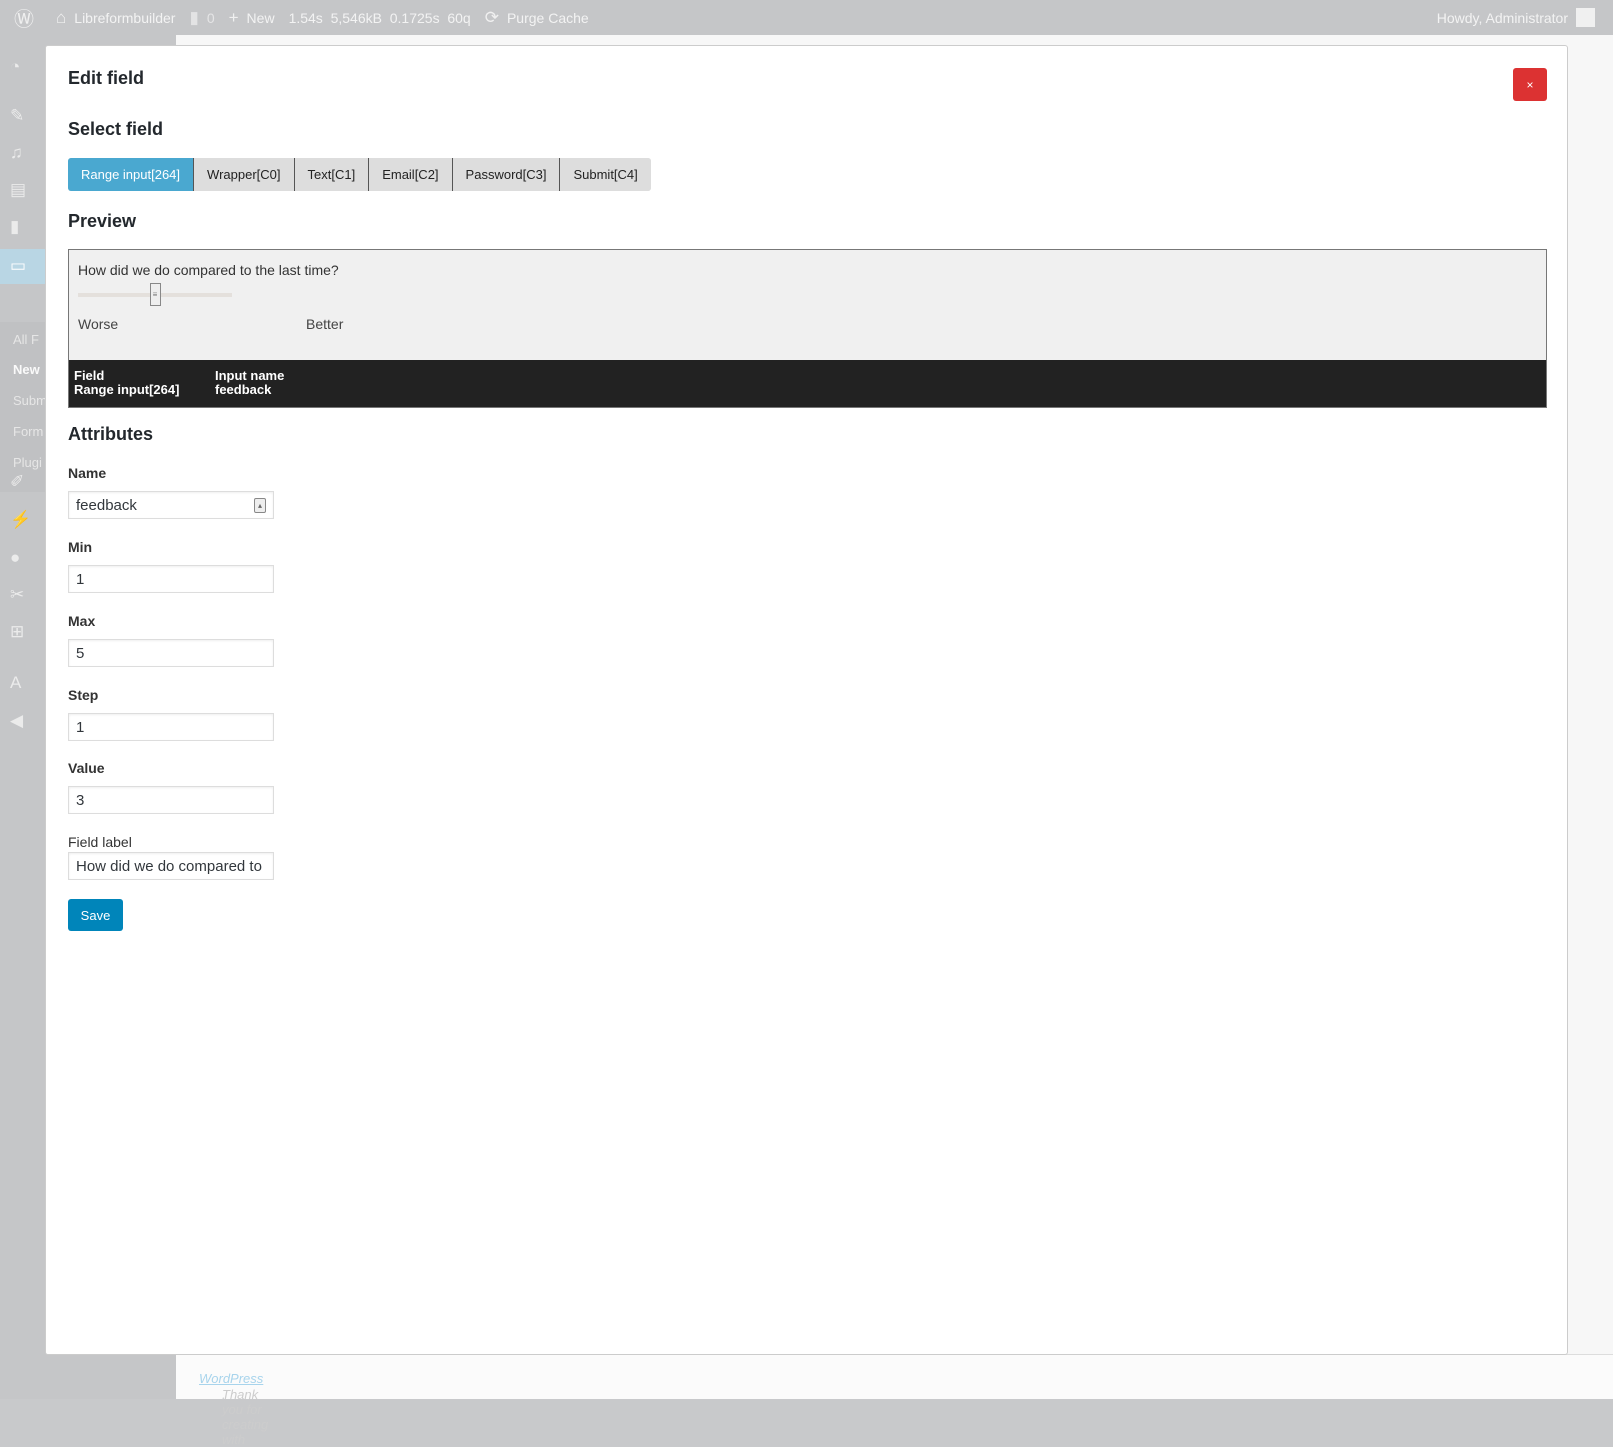 The width and height of the screenshot is (1613, 1447). What do you see at coordinates (208, 270) in the screenshot?
I see `preview-question: How did we do compared to the last time?` at bounding box center [208, 270].